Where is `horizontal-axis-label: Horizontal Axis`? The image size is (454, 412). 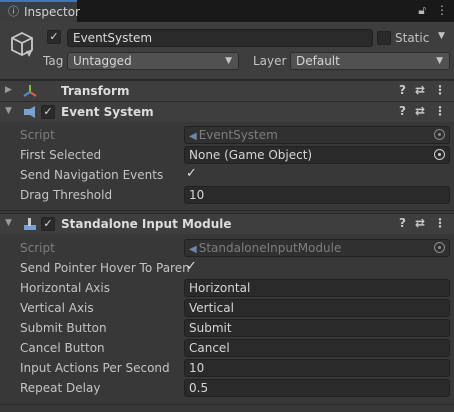
horizontal-axis-label: Horizontal Axis is located at coordinates (65, 288).